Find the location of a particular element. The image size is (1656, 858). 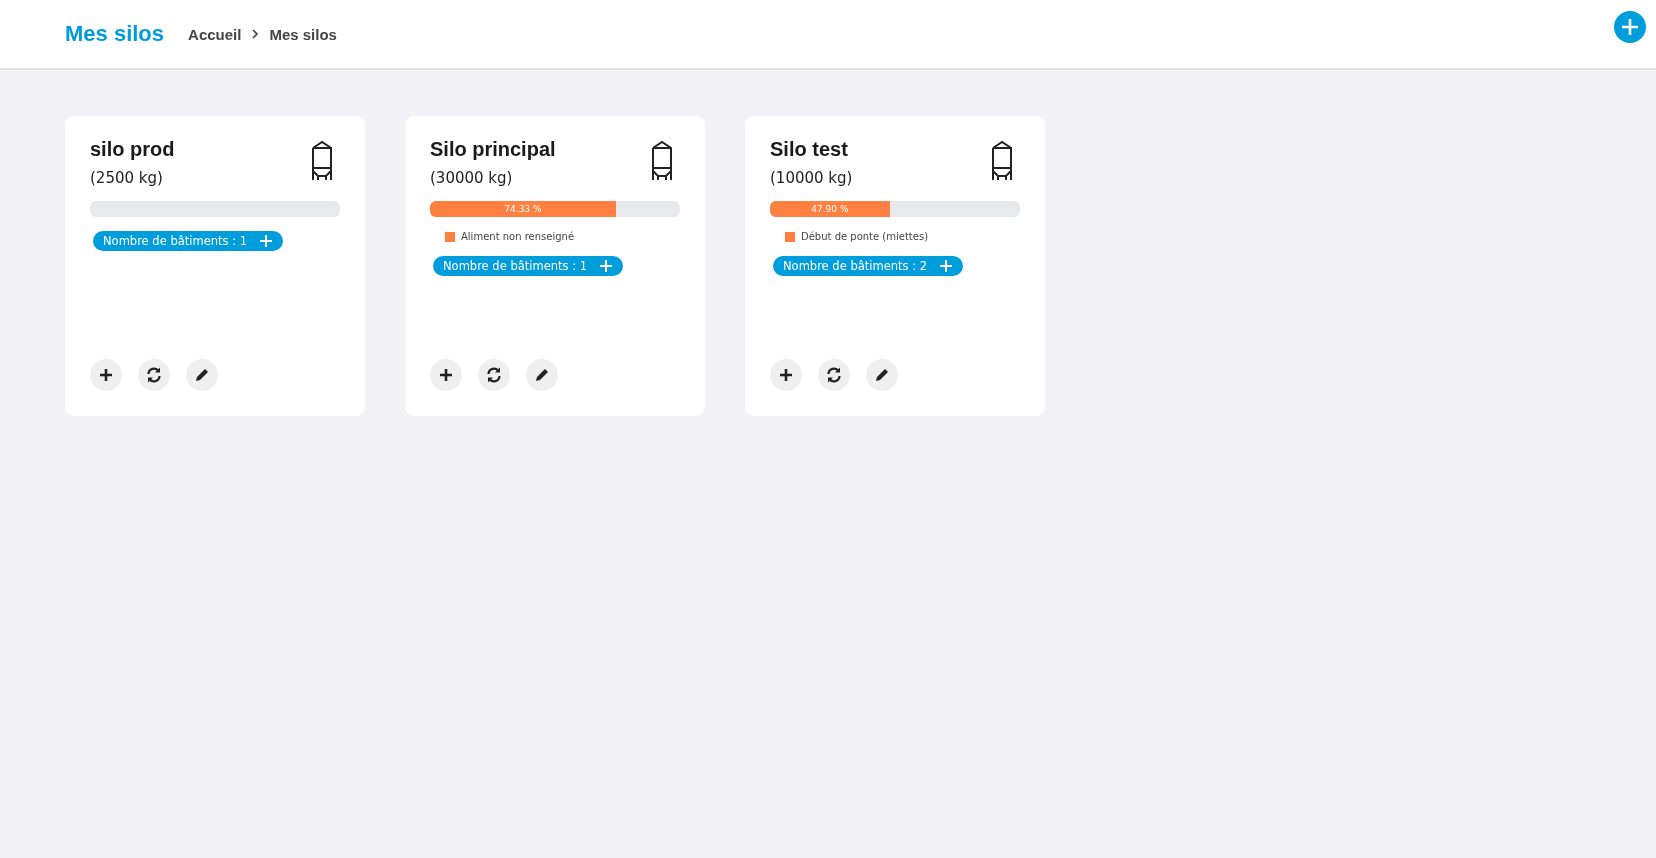

silo-capacity: (30000 kg) is located at coordinates (472, 178).